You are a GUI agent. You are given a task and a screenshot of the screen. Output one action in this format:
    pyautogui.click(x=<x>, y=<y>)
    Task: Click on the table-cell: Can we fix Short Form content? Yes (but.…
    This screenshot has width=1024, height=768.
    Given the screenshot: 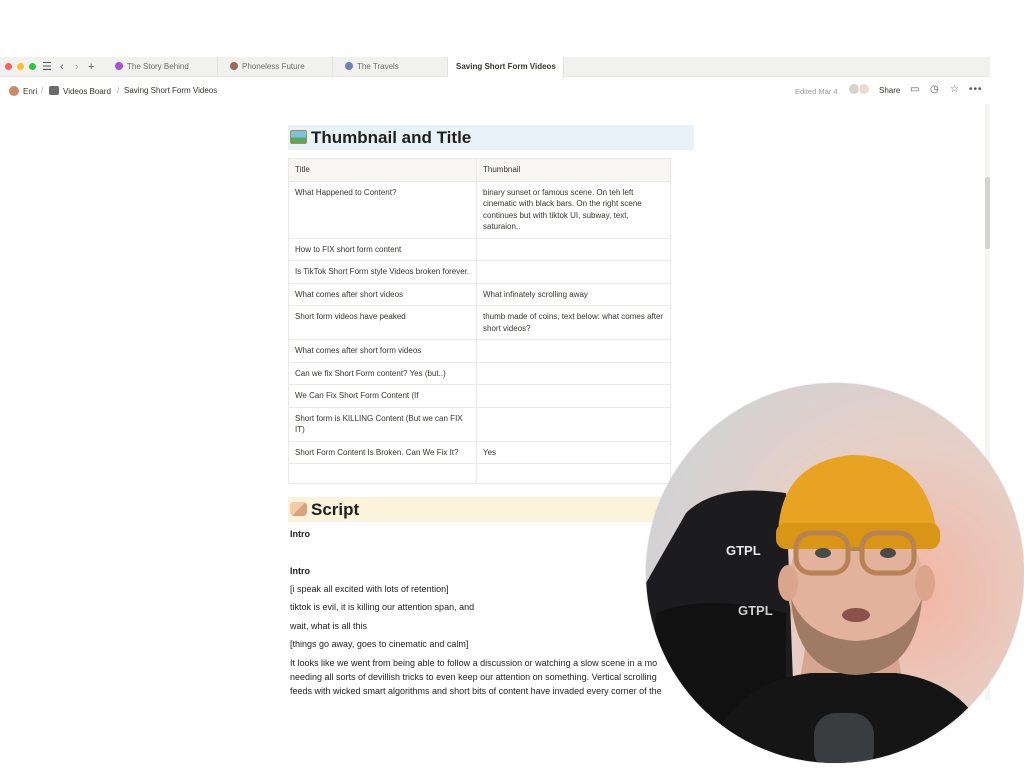 What is the action you would take?
    pyautogui.click(x=382, y=373)
    